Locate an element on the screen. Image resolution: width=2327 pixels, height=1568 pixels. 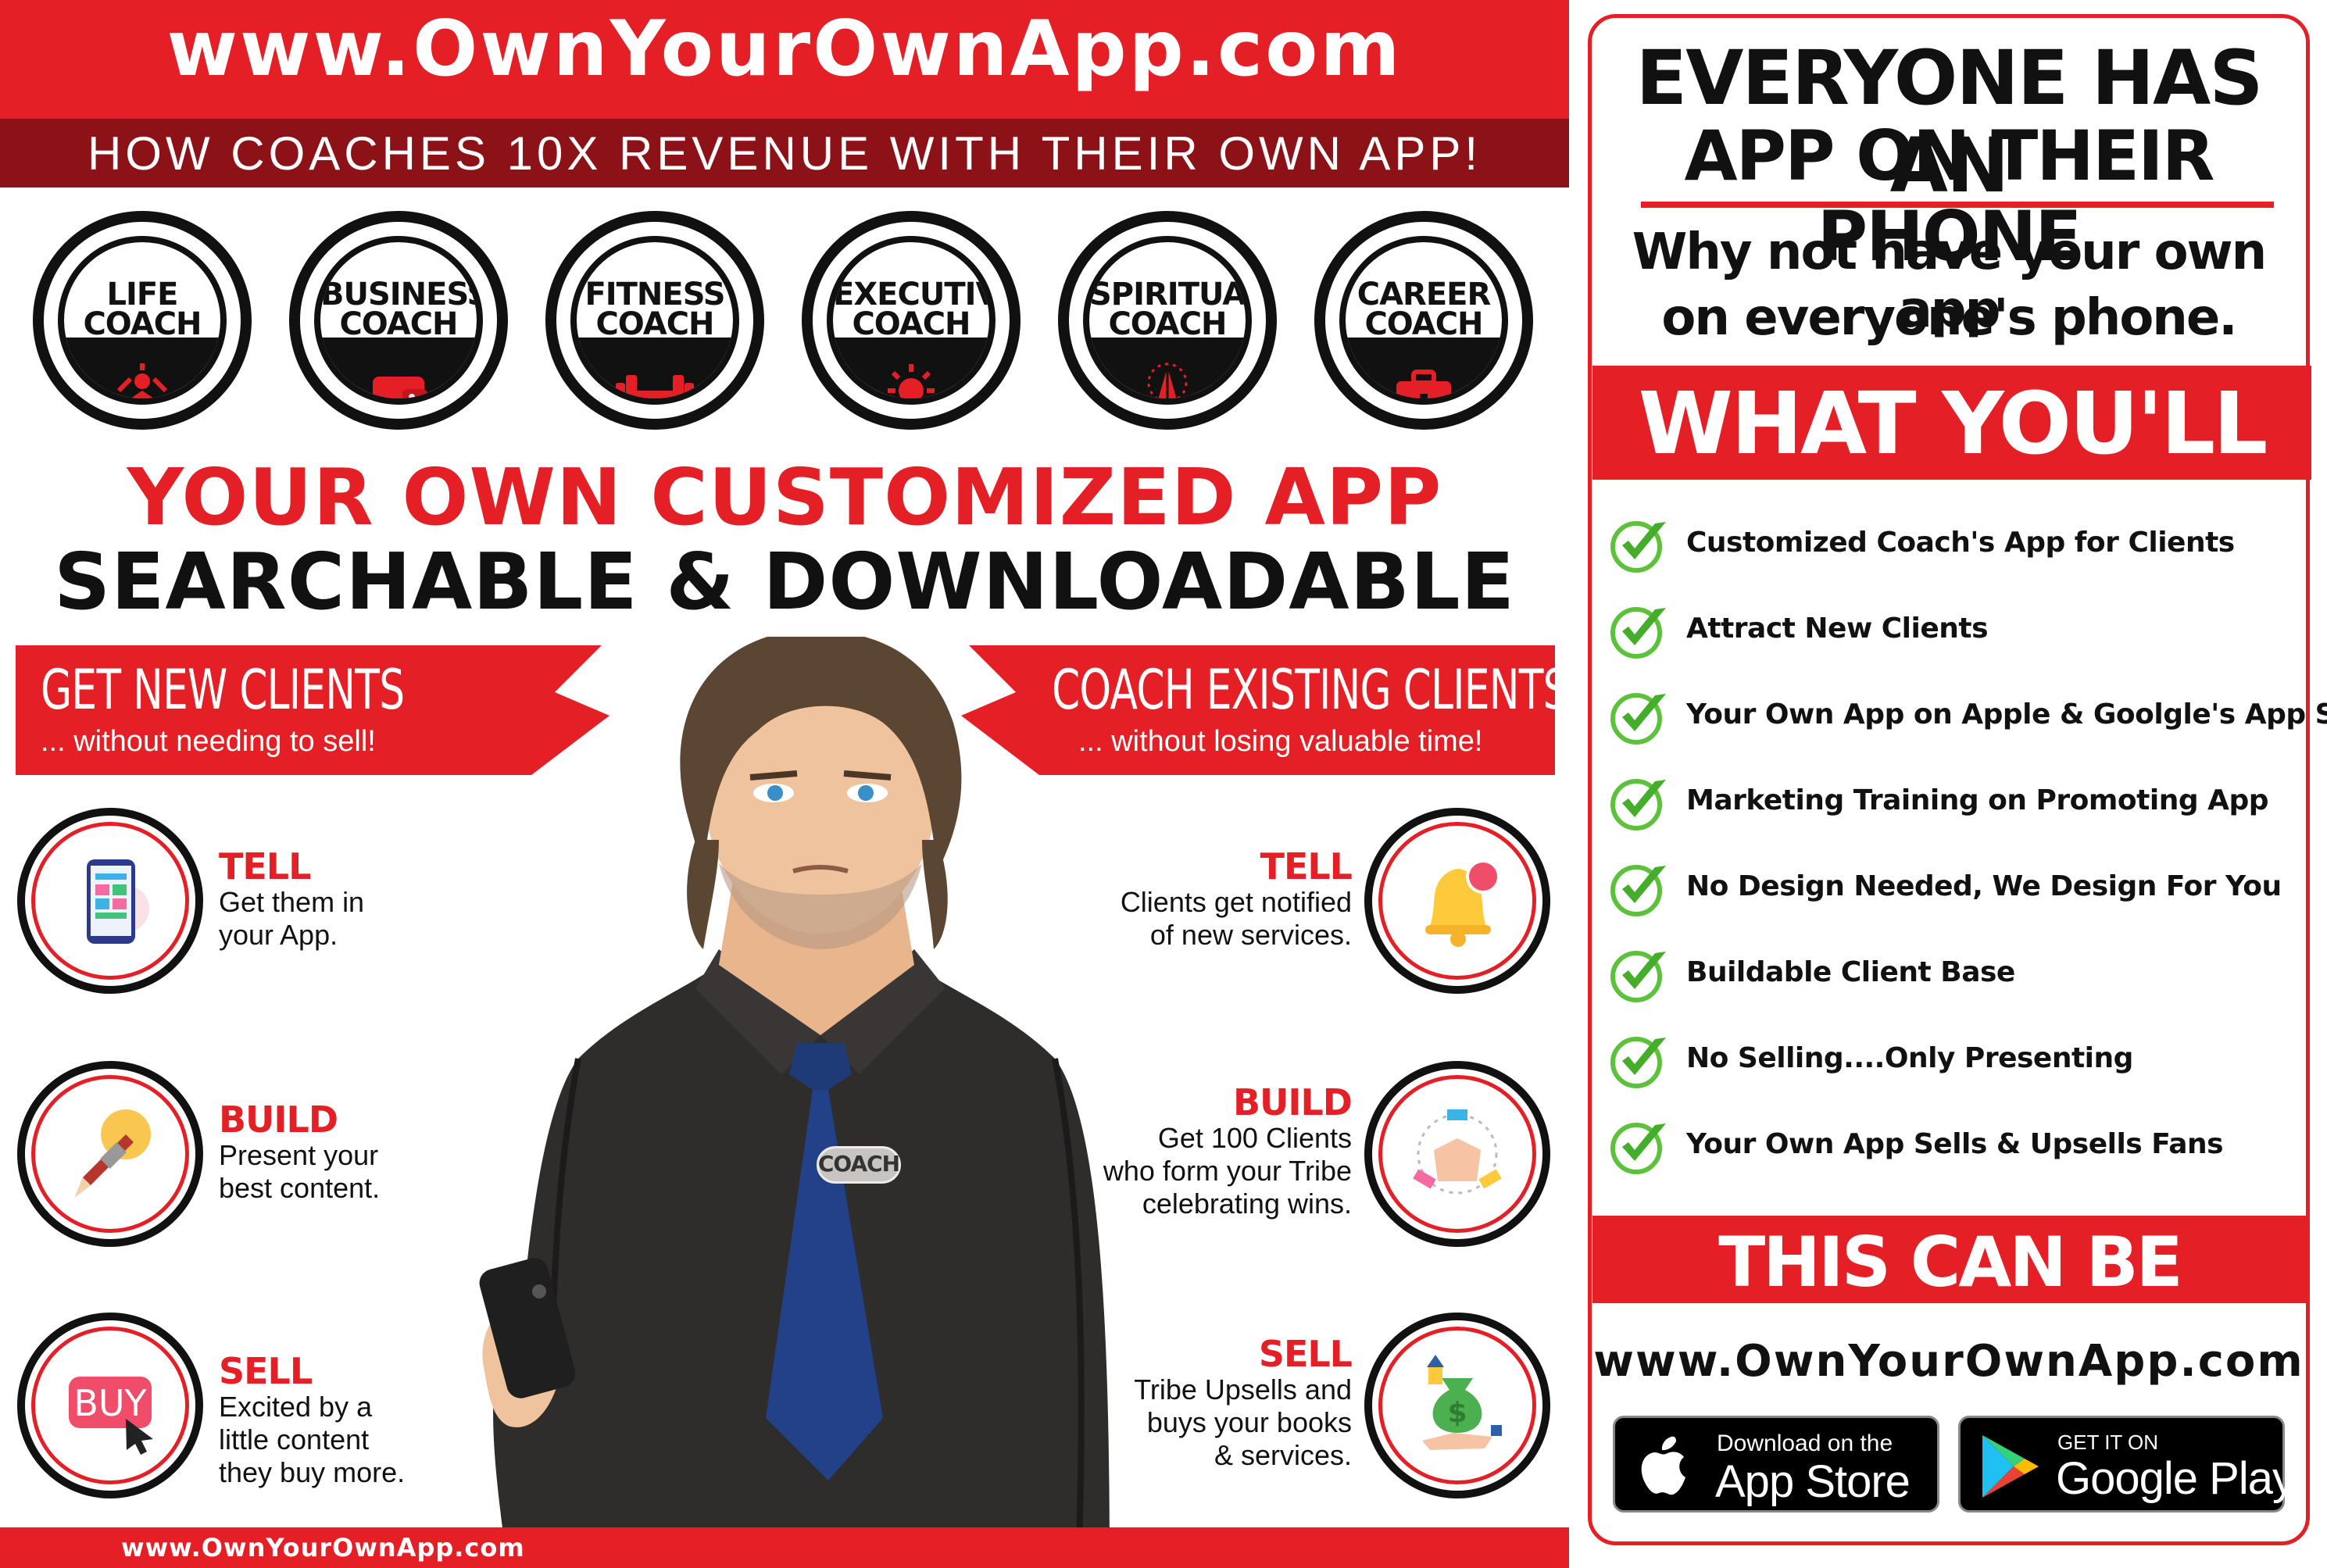
right-step-title: BUILD is located at coordinates (1292, 1102).